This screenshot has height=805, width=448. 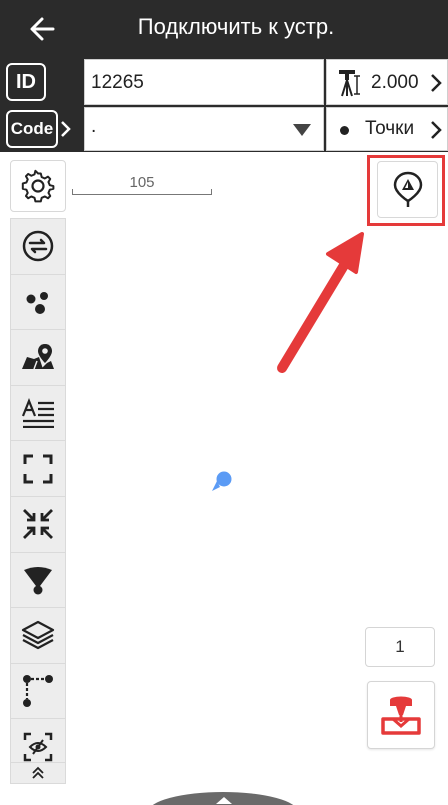 What do you see at coordinates (400, 647) in the screenshot?
I see `point-count-badge: 1` at bounding box center [400, 647].